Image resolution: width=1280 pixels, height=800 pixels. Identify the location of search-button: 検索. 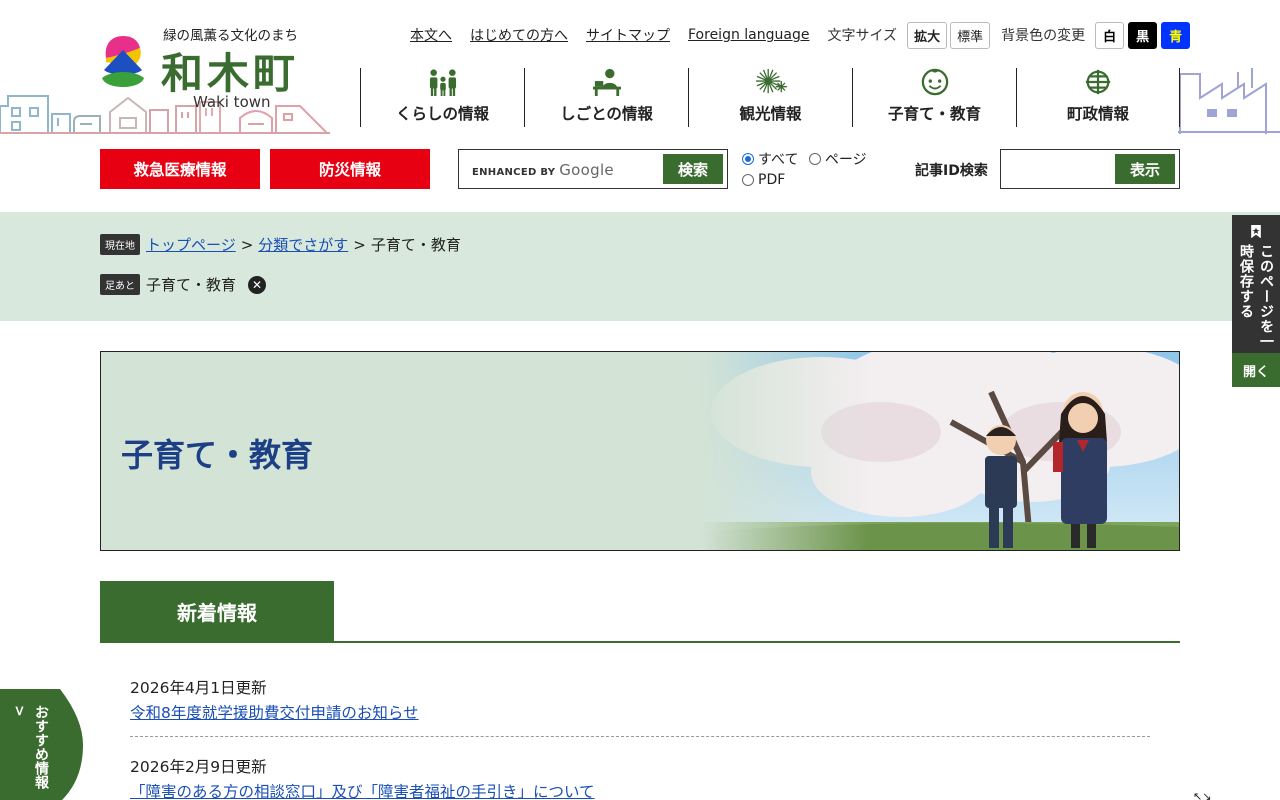
(693, 169).